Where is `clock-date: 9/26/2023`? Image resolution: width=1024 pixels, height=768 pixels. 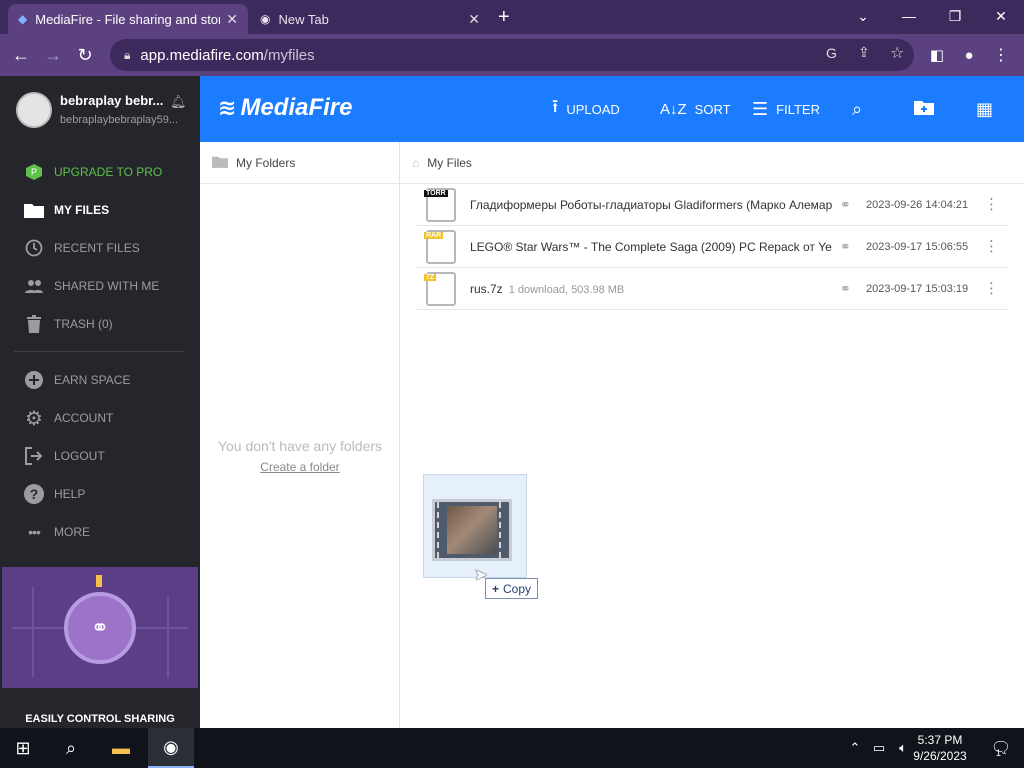
clock-date: 9/26/2023 is located at coordinates (940, 756).